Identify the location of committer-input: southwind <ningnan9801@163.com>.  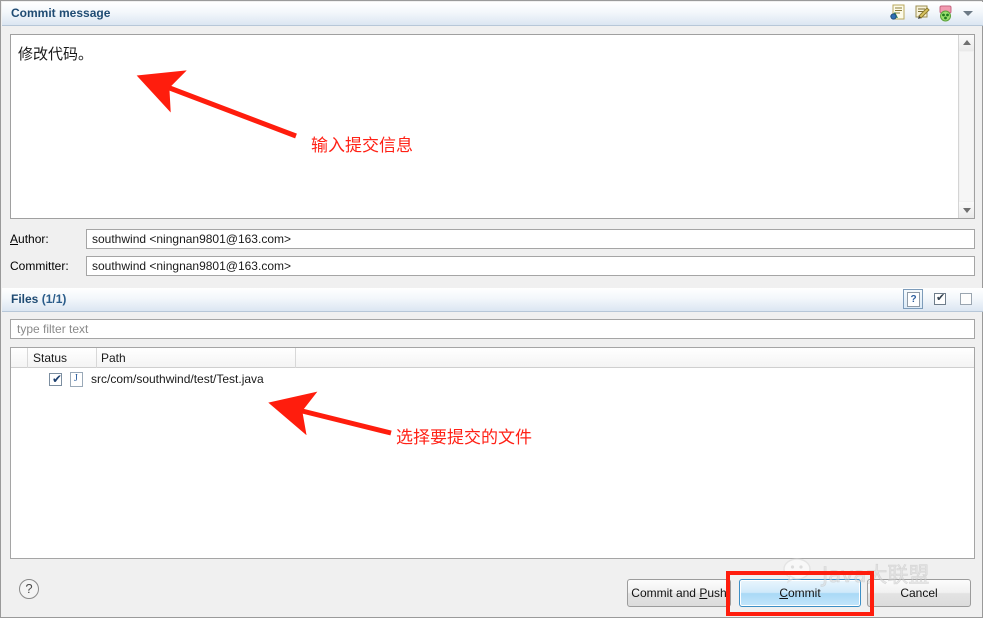
(530, 266).